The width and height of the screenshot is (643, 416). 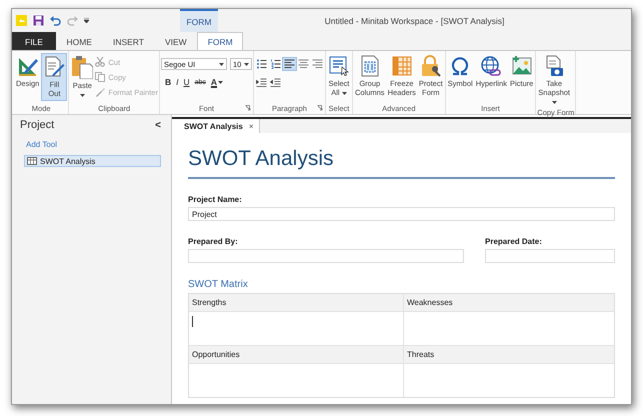 I want to click on copy-icon, so click(x=100, y=77).